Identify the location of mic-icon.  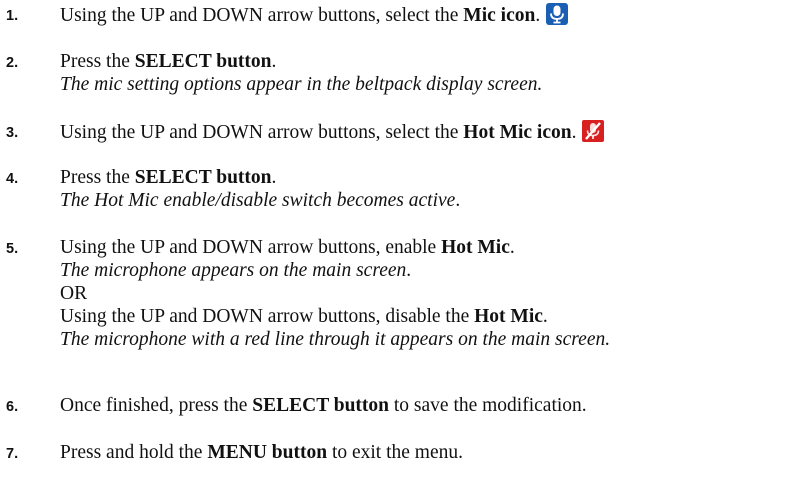
(557, 17).